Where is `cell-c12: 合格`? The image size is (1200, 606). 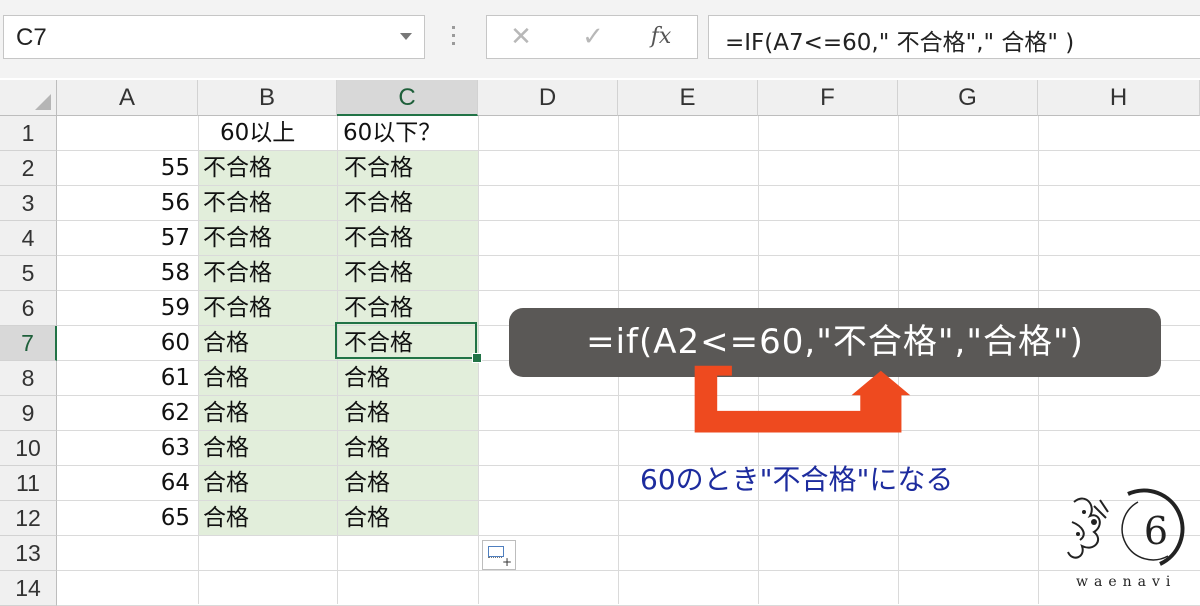 cell-c12: 合格 is located at coordinates (409, 518).